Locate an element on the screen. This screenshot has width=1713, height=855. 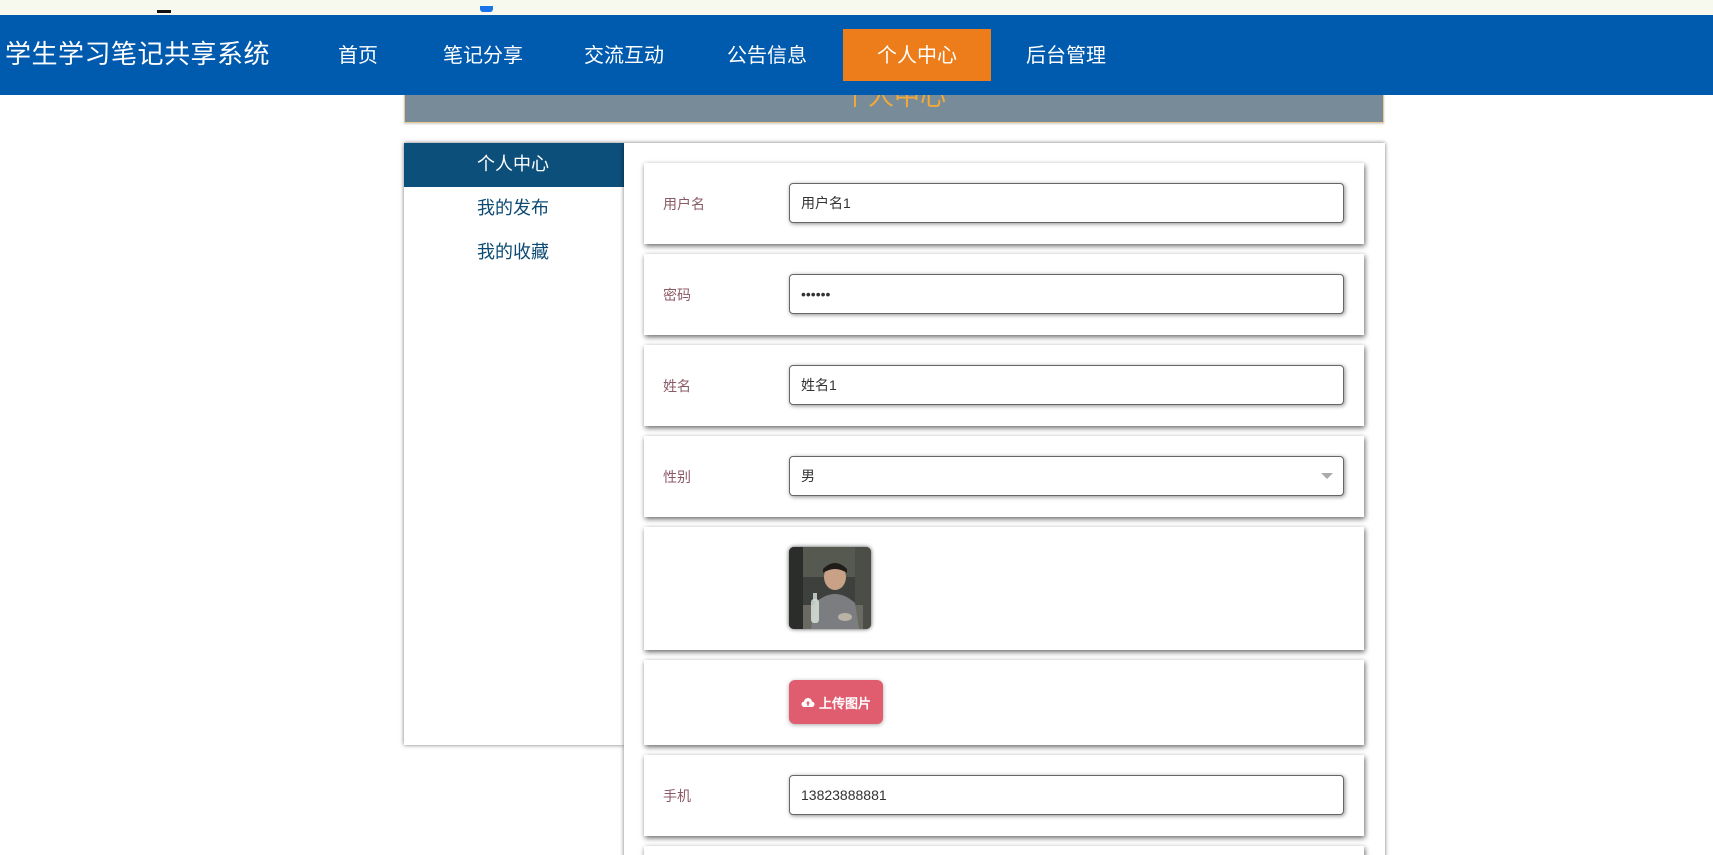
password-input: •••••• is located at coordinates (1066, 294).